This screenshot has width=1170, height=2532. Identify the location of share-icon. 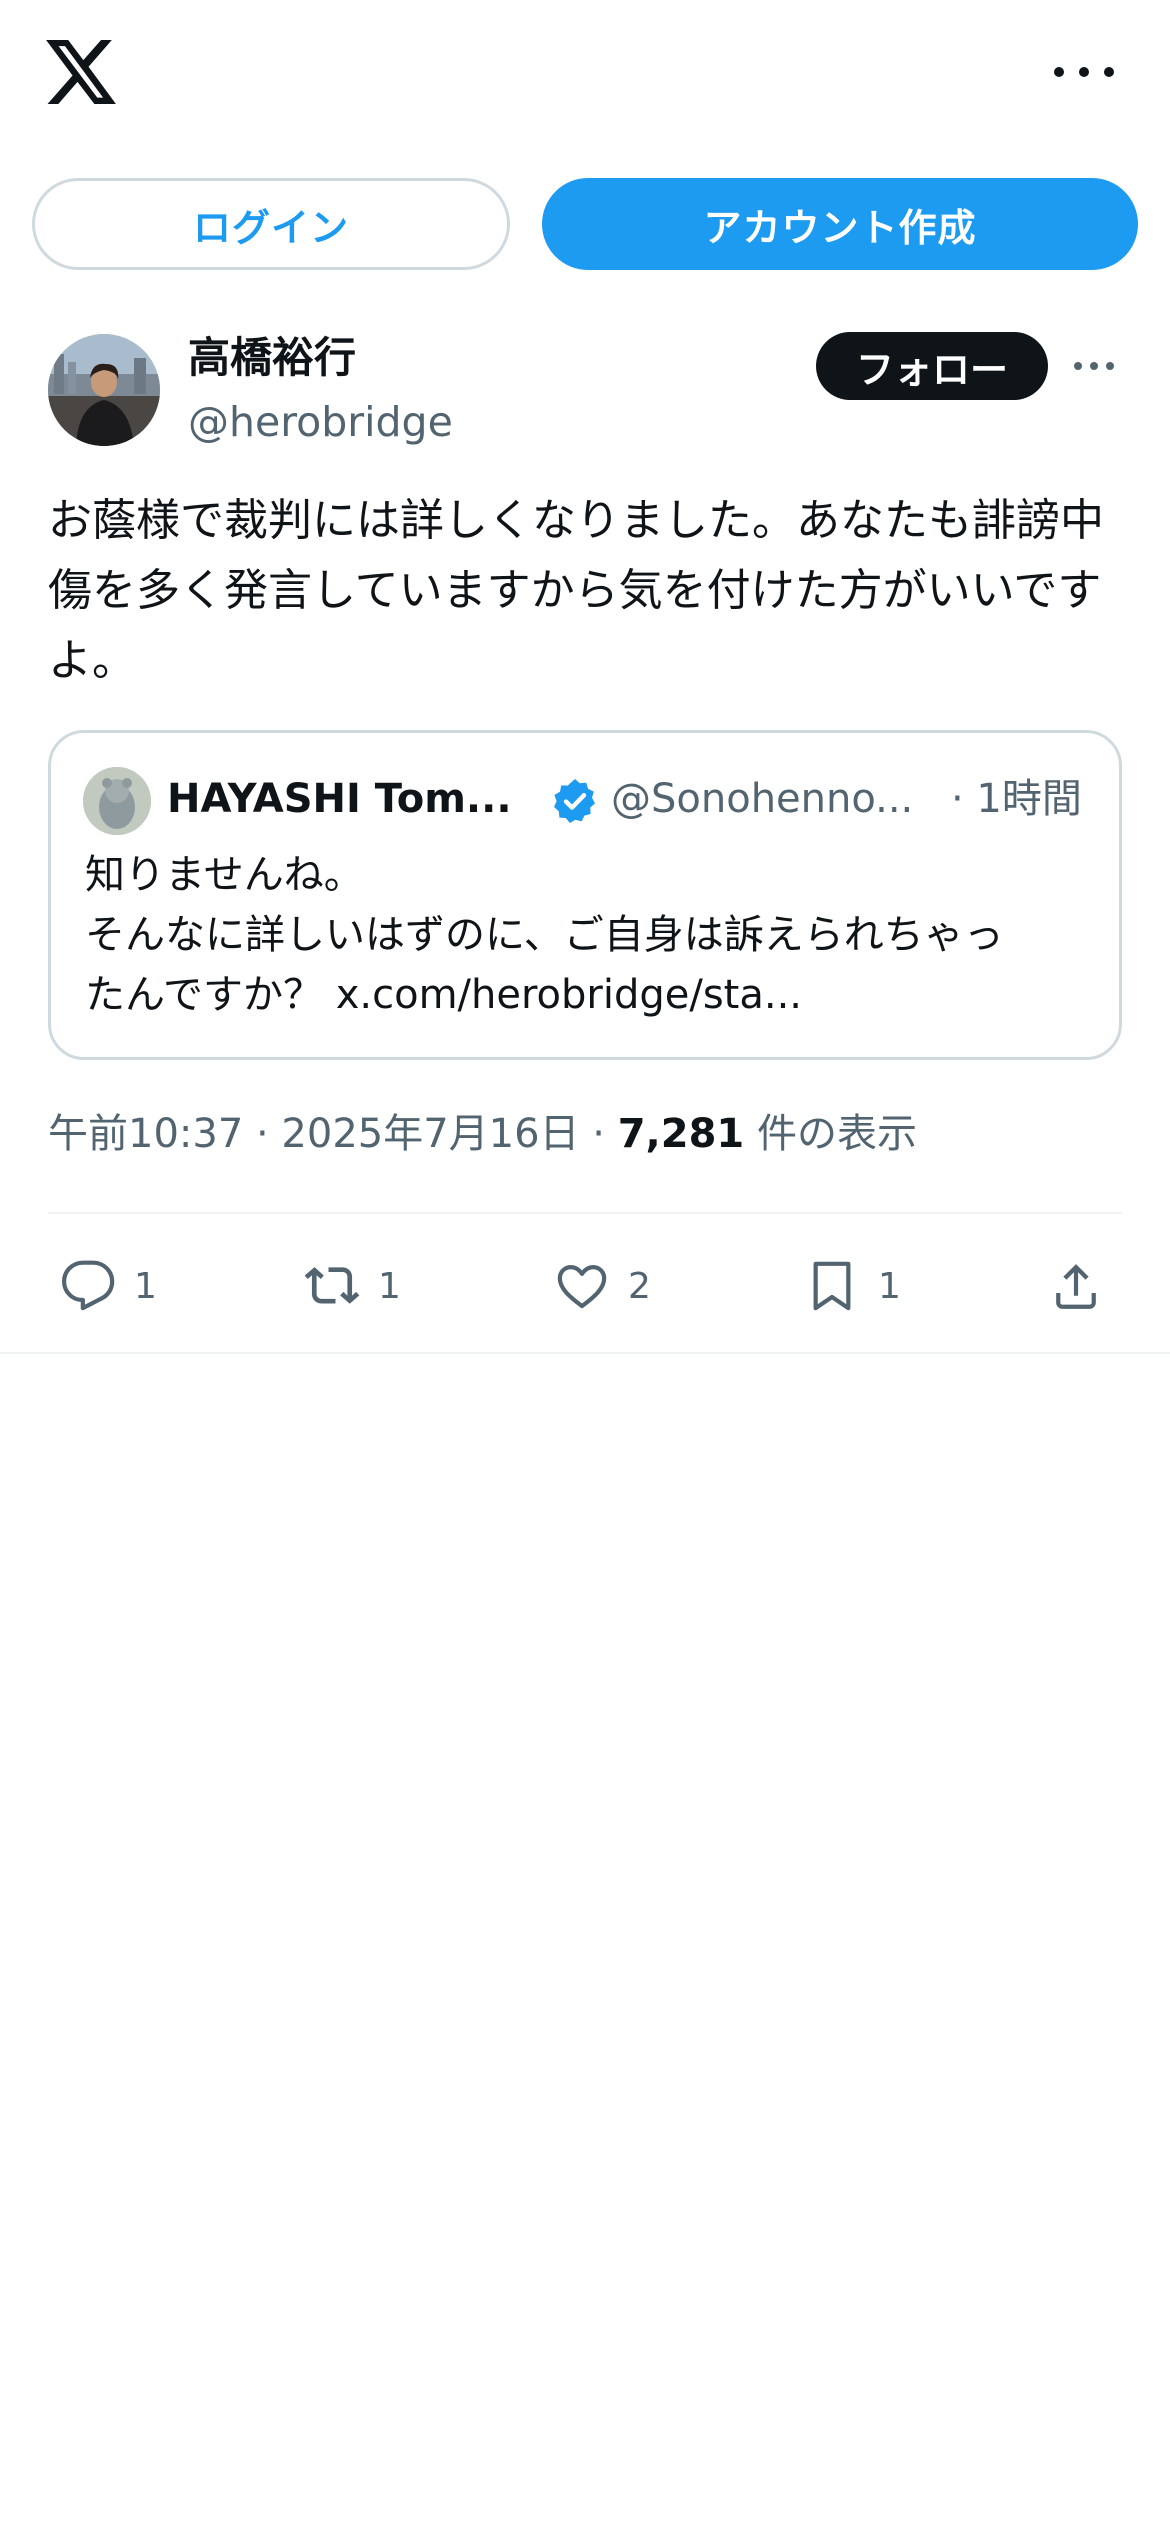
(1076, 1286).